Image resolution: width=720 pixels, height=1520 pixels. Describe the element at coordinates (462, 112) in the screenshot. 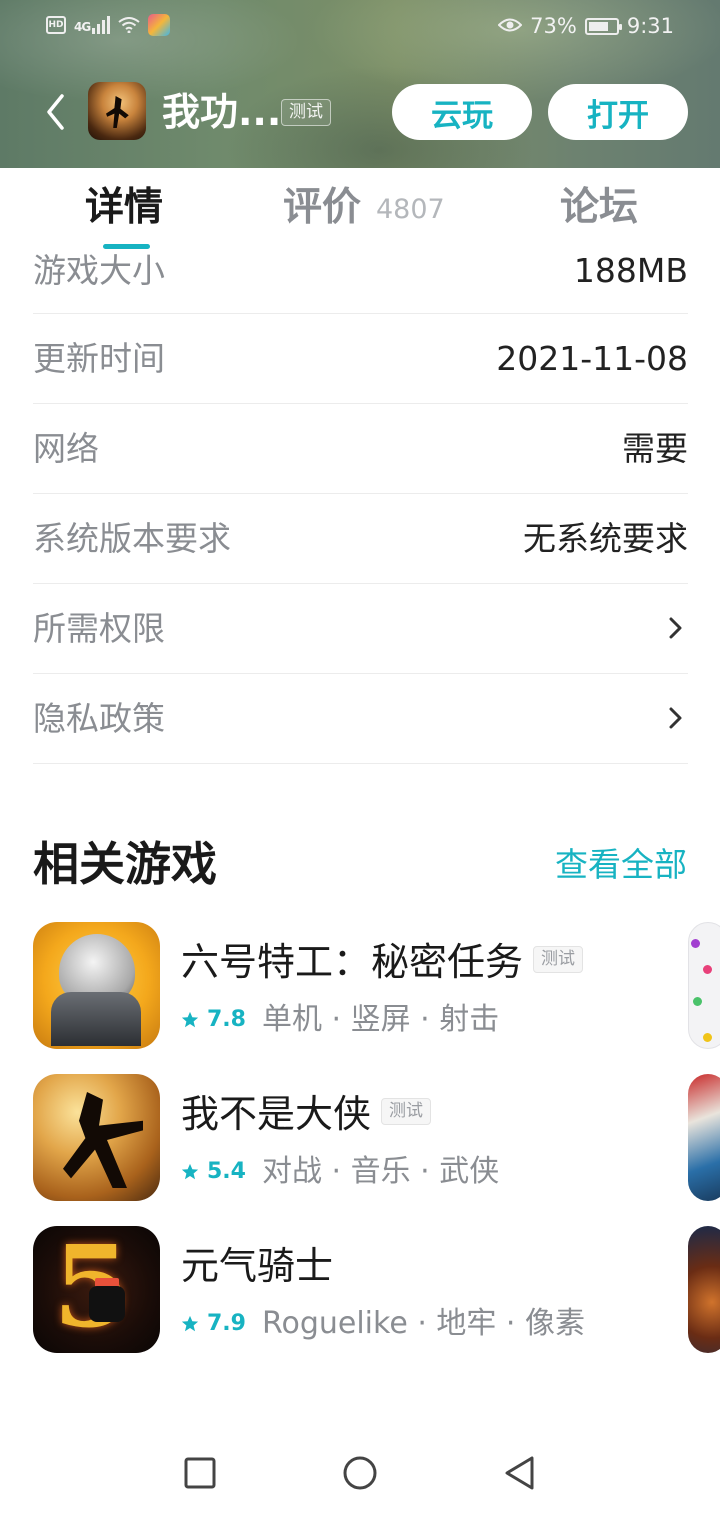

I see `cloud-play-button: 云玩` at that location.